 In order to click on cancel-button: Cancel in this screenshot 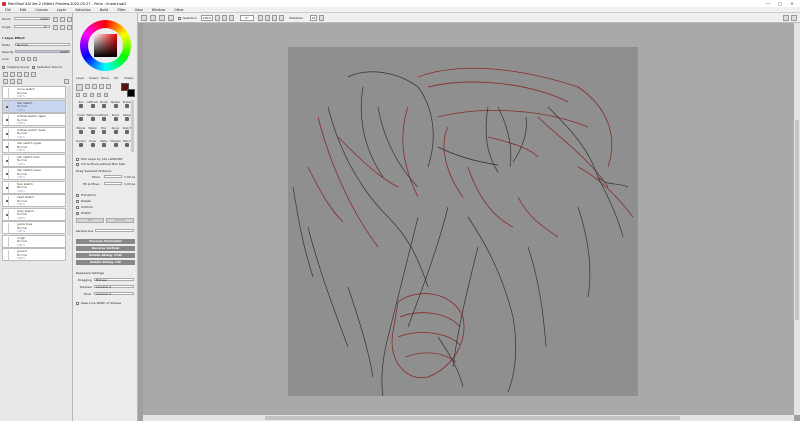, I will do `click(120, 220)`.